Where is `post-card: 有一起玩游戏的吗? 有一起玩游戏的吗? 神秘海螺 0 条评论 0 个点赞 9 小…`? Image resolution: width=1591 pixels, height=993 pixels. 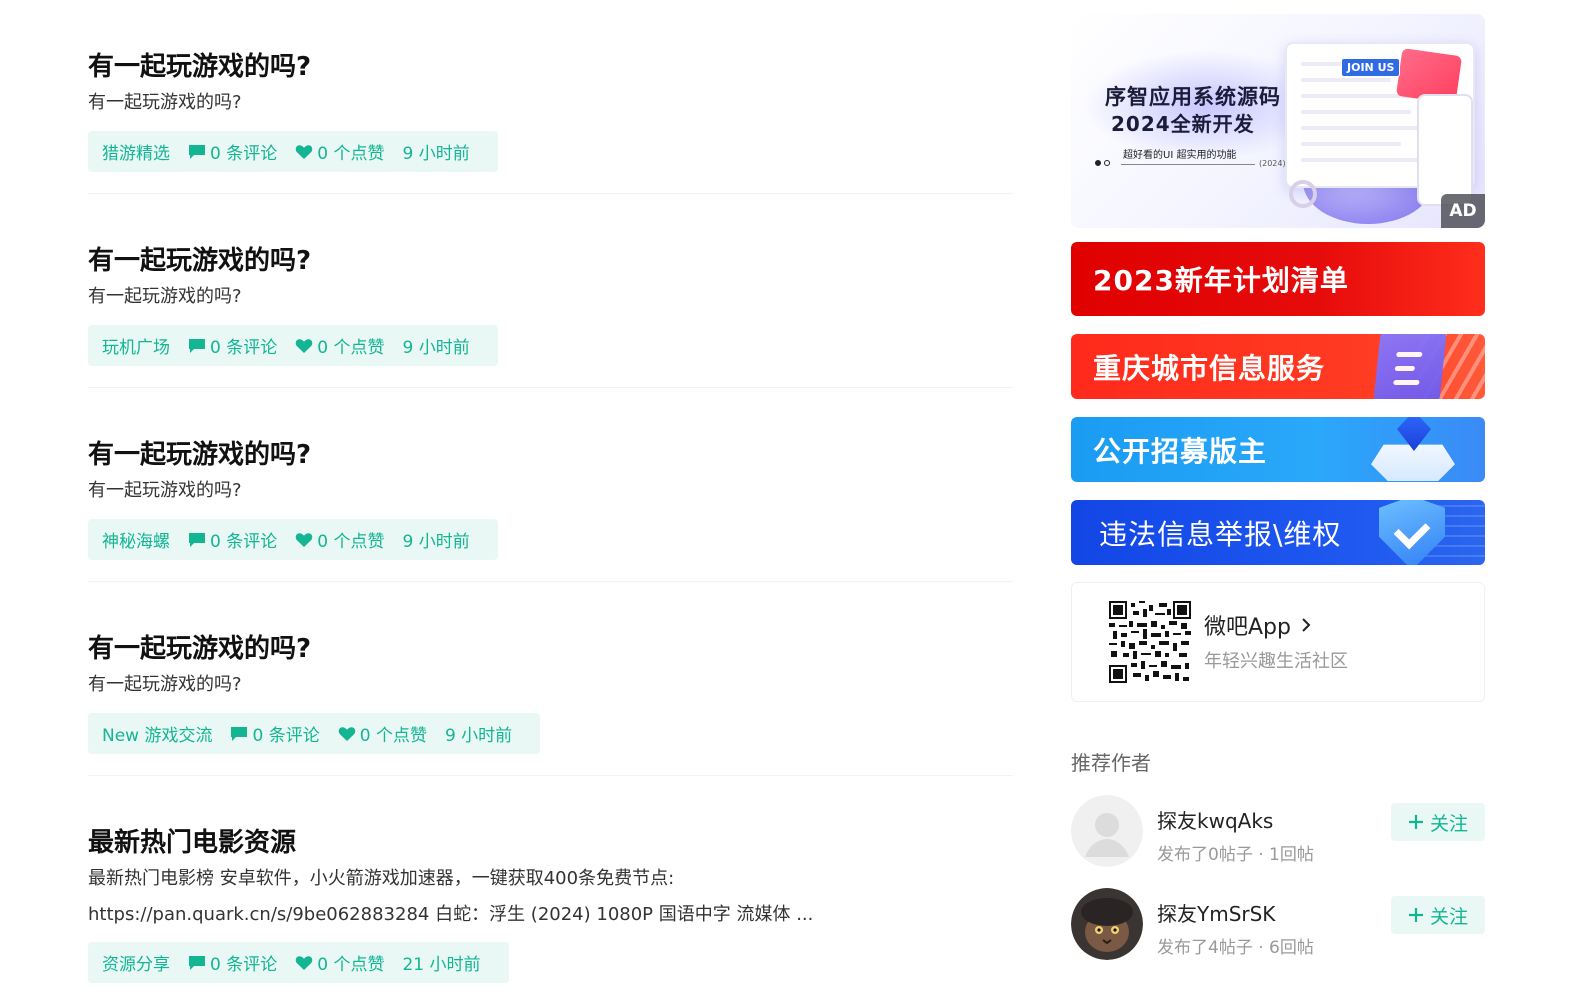
post-card: 有一起玩游戏的吗? 有一起玩游戏的吗? 神秘海螺 0 条评论 0 个点赞 9 小… is located at coordinates (550, 485).